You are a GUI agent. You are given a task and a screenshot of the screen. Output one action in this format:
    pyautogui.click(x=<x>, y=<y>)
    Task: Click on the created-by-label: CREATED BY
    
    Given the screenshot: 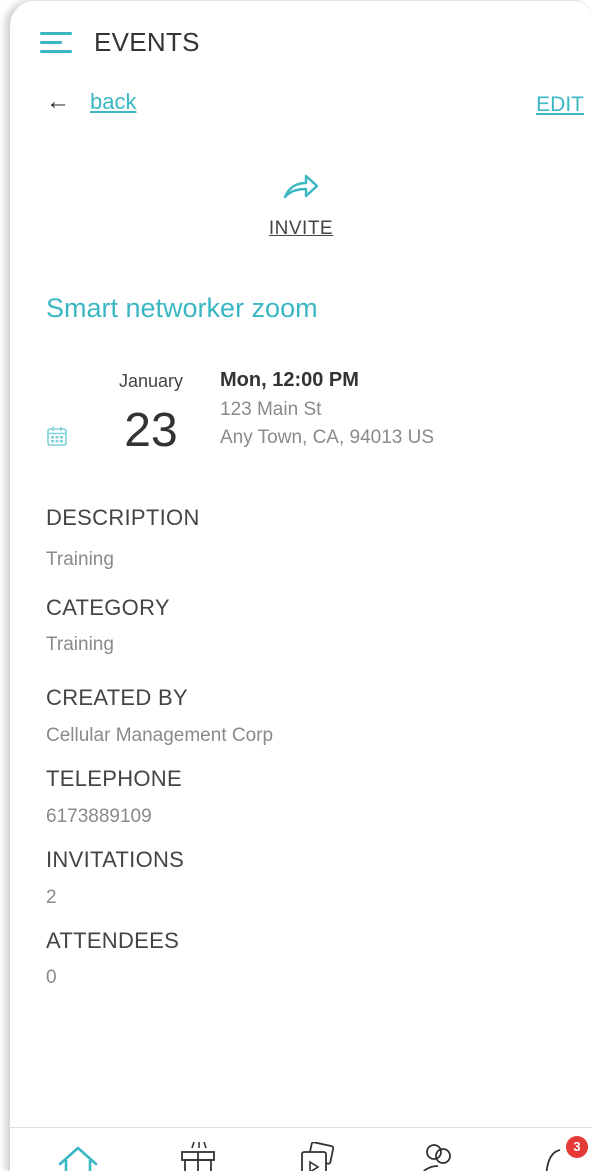 What is the action you would take?
    pyautogui.click(x=117, y=697)
    